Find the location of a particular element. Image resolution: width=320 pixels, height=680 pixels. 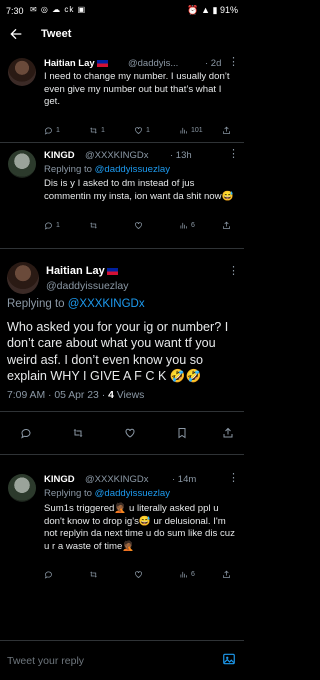

reply-bar: Tweet your reply is located at coordinates (122, 660).